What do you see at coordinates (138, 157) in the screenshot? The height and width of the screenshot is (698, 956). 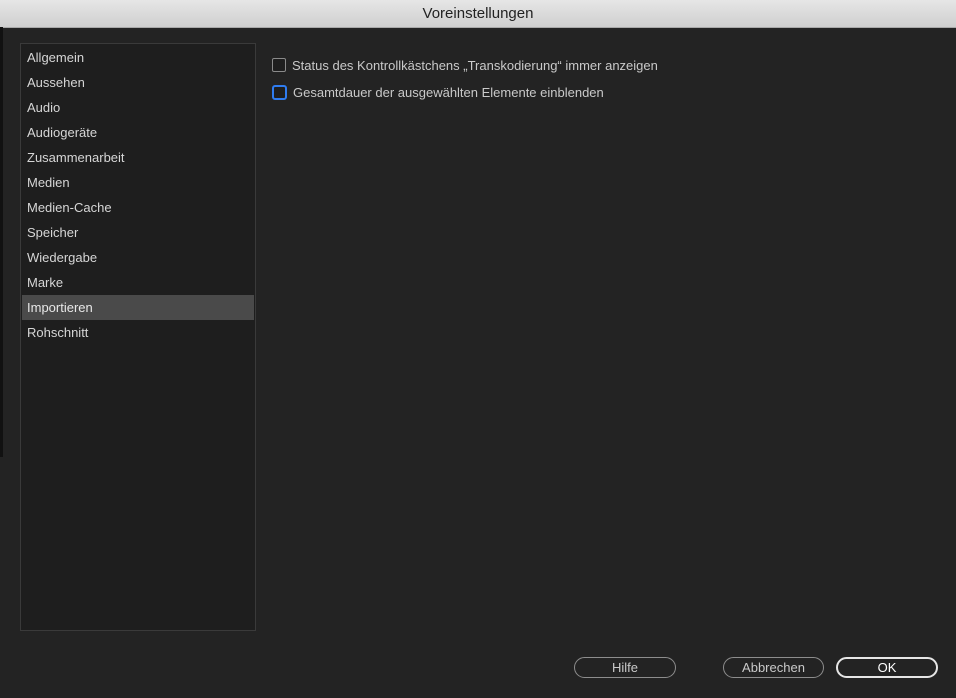 I see `sidebar-item-zusammenarbeit: Zusammenarbeit` at bounding box center [138, 157].